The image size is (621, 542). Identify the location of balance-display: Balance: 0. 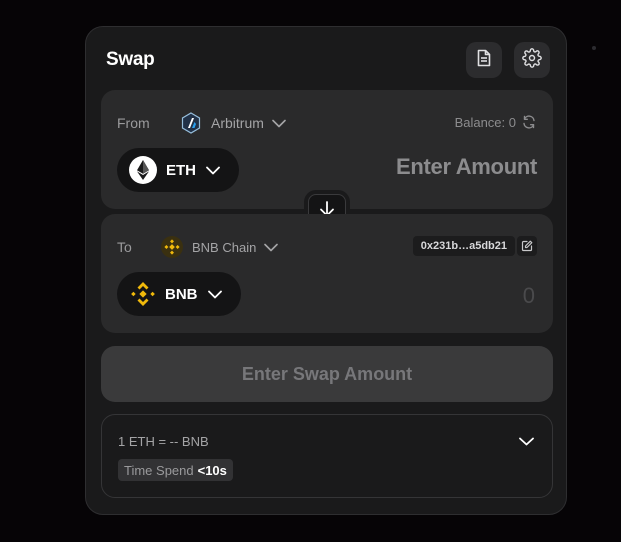
(496, 122).